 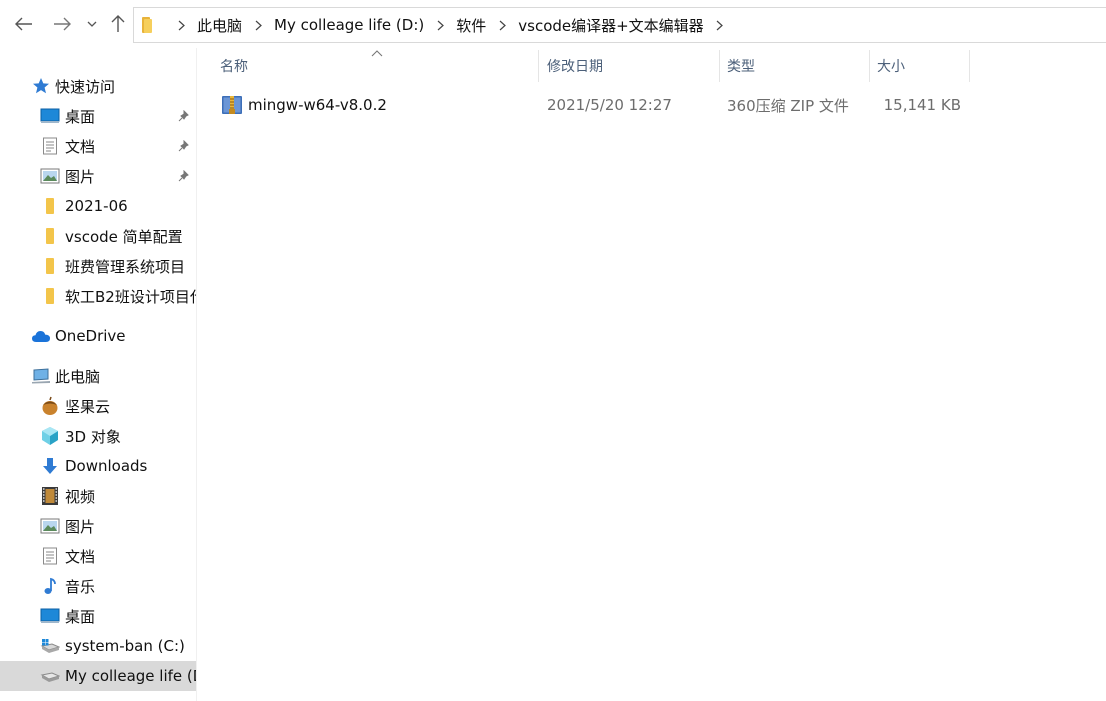 What do you see at coordinates (50, 496) in the screenshot?
I see `videos-icon` at bounding box center [50, 496].